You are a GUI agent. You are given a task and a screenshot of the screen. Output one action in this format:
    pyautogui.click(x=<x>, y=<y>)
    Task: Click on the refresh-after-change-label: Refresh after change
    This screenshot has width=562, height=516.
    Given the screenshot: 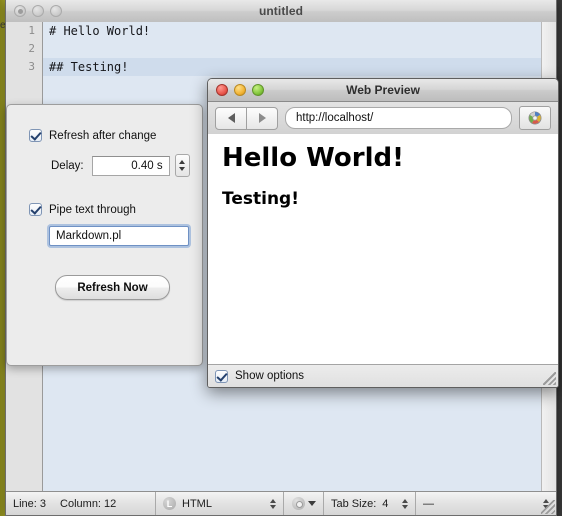 What is the action you would take?
    pyautogui.click(x=103, y=135)
    